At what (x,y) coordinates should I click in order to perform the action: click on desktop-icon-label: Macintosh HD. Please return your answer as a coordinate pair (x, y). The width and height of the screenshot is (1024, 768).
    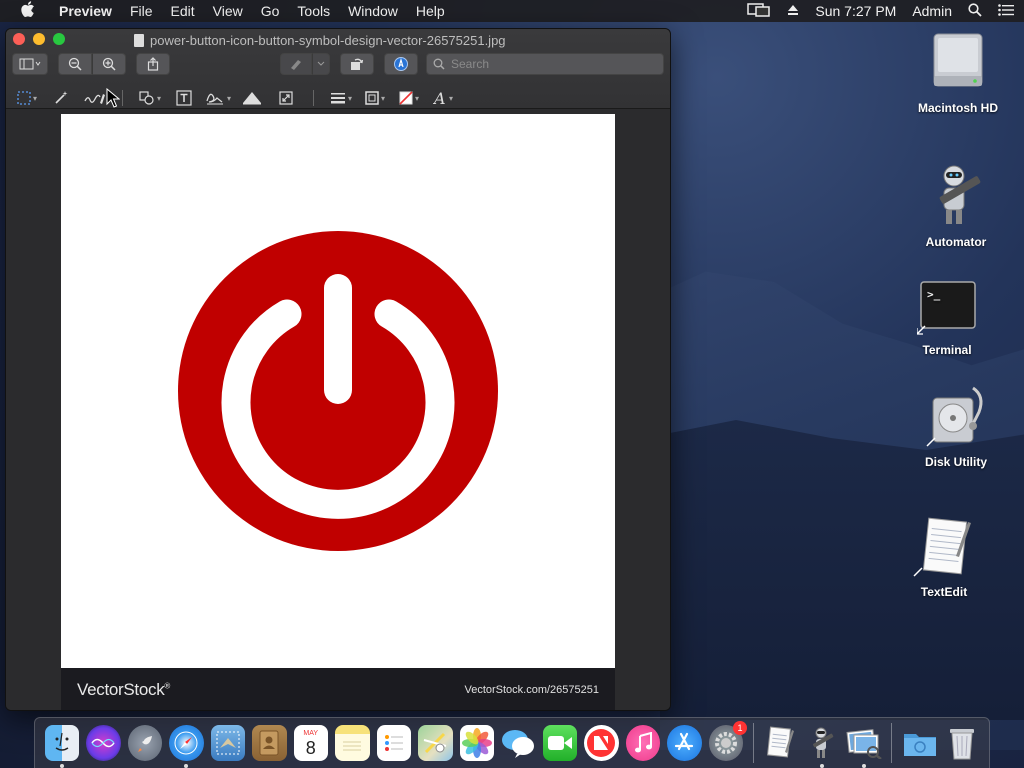
    Looking at the image, I should click on (957, 108).